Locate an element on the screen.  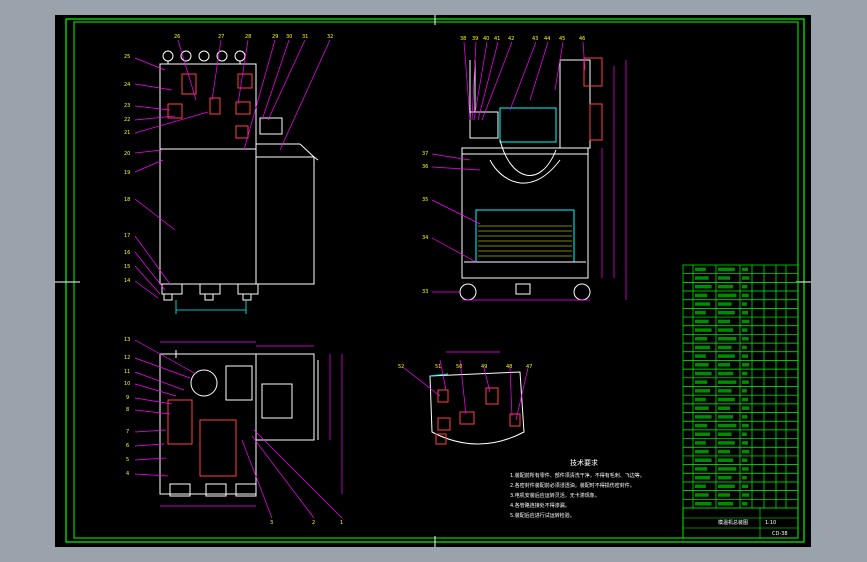
balloon-11: 11 is located at coordinates (127, 372).